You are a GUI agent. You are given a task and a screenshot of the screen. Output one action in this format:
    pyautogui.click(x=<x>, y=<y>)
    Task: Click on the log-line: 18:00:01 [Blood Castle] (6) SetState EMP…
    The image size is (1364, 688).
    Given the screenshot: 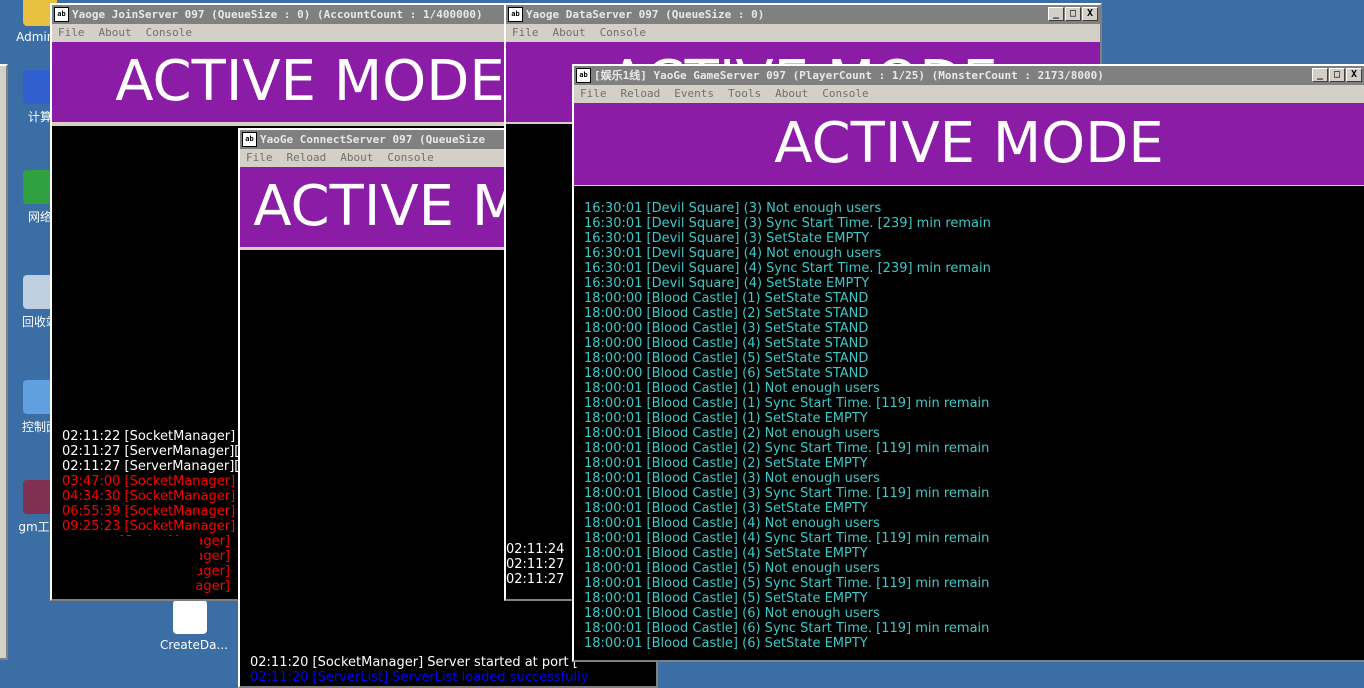 What is the action you would take?
    pyautogui.click(x=726, y=643)
    